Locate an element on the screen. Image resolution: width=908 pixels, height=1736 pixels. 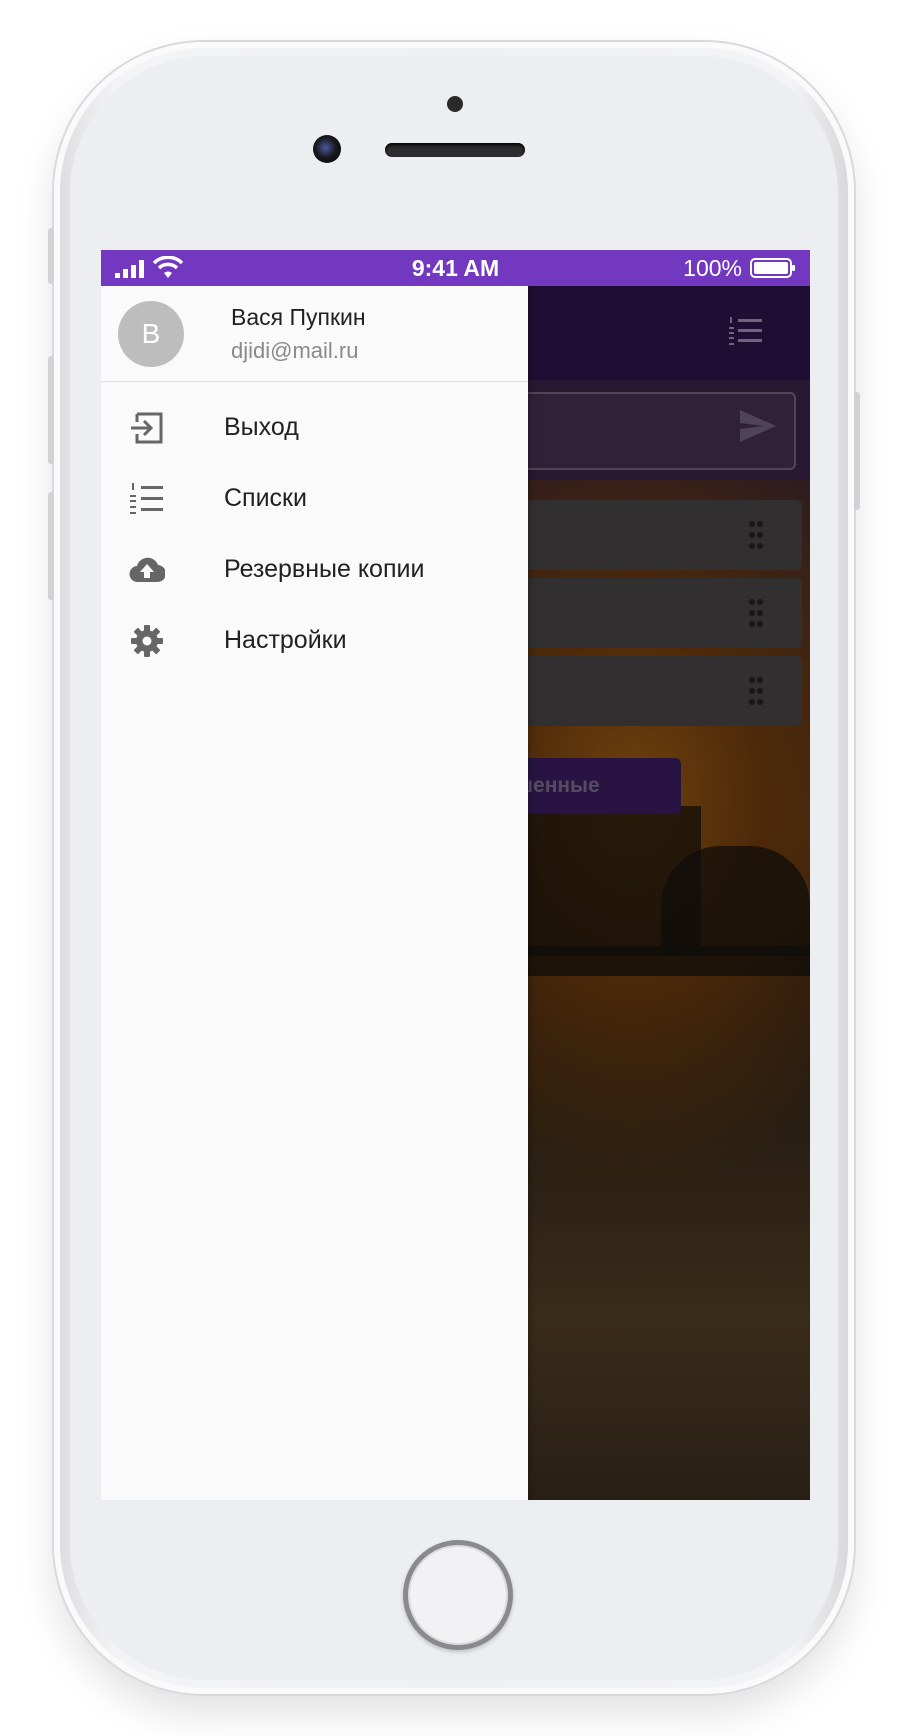
menu-label-settings: Настройки is located at coordinates (285, 640).